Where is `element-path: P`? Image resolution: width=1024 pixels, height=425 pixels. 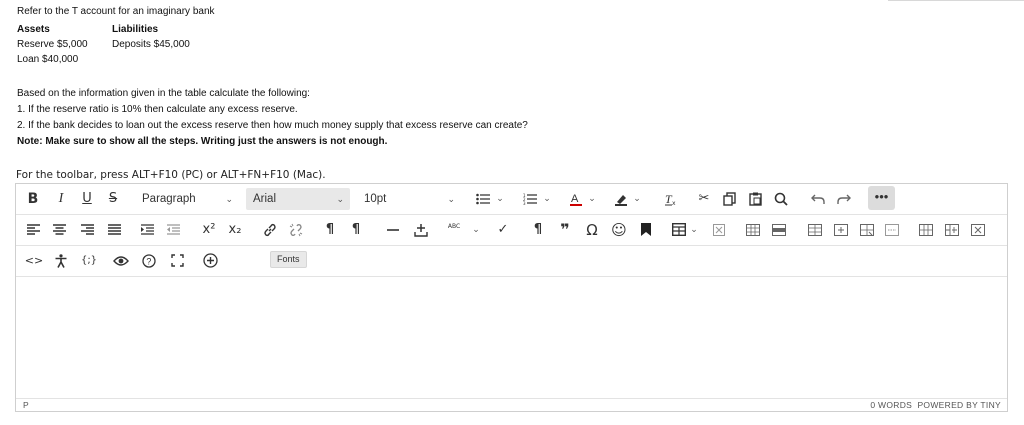 element-path: P is located at coordinates (26, 405).